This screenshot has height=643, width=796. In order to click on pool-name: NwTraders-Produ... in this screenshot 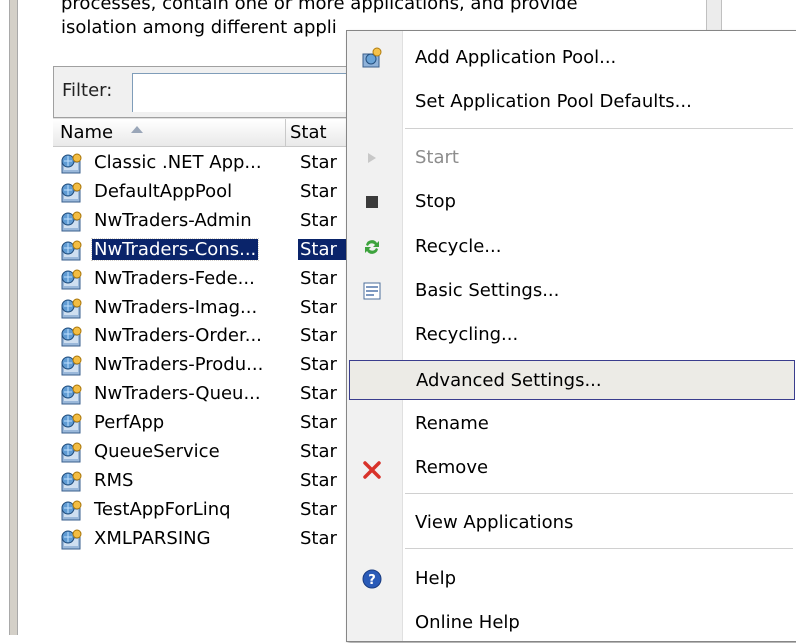, I will do `click(179, 365)`.